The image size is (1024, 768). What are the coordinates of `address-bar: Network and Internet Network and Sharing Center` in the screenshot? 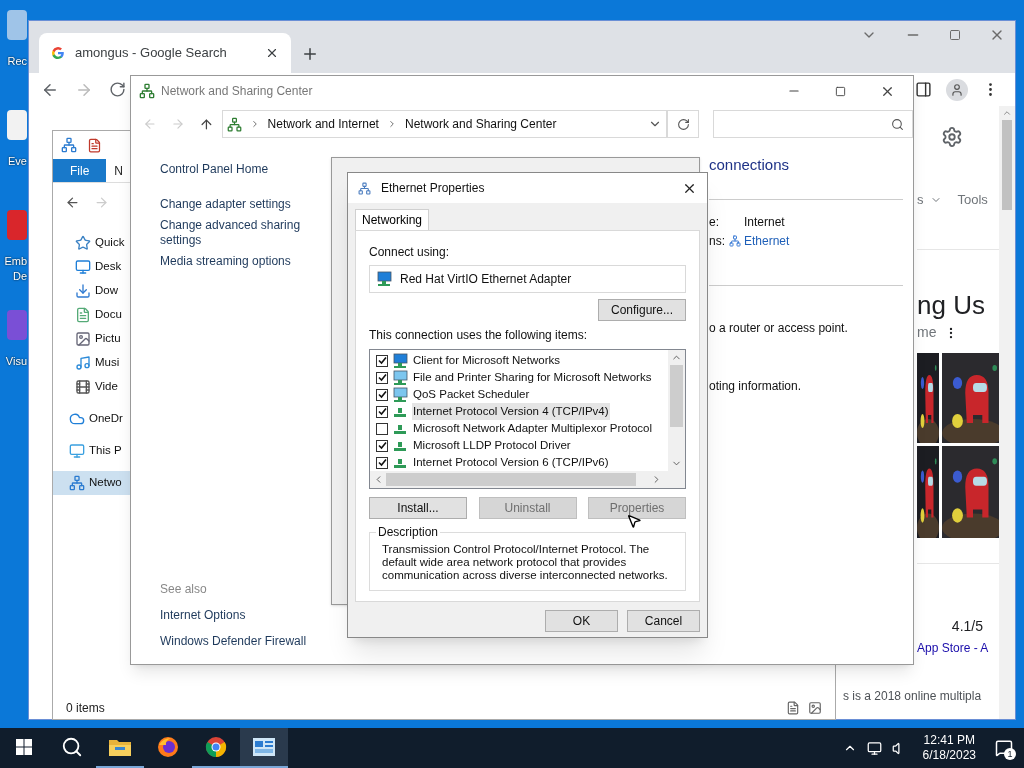 It's located at (444, 124).